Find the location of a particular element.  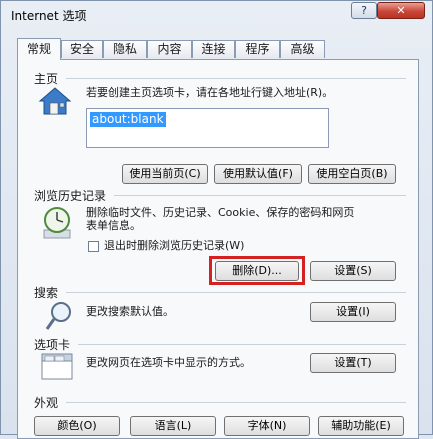

accessibility-button: 辅助功能(E) is located at coordinates (361, 426).